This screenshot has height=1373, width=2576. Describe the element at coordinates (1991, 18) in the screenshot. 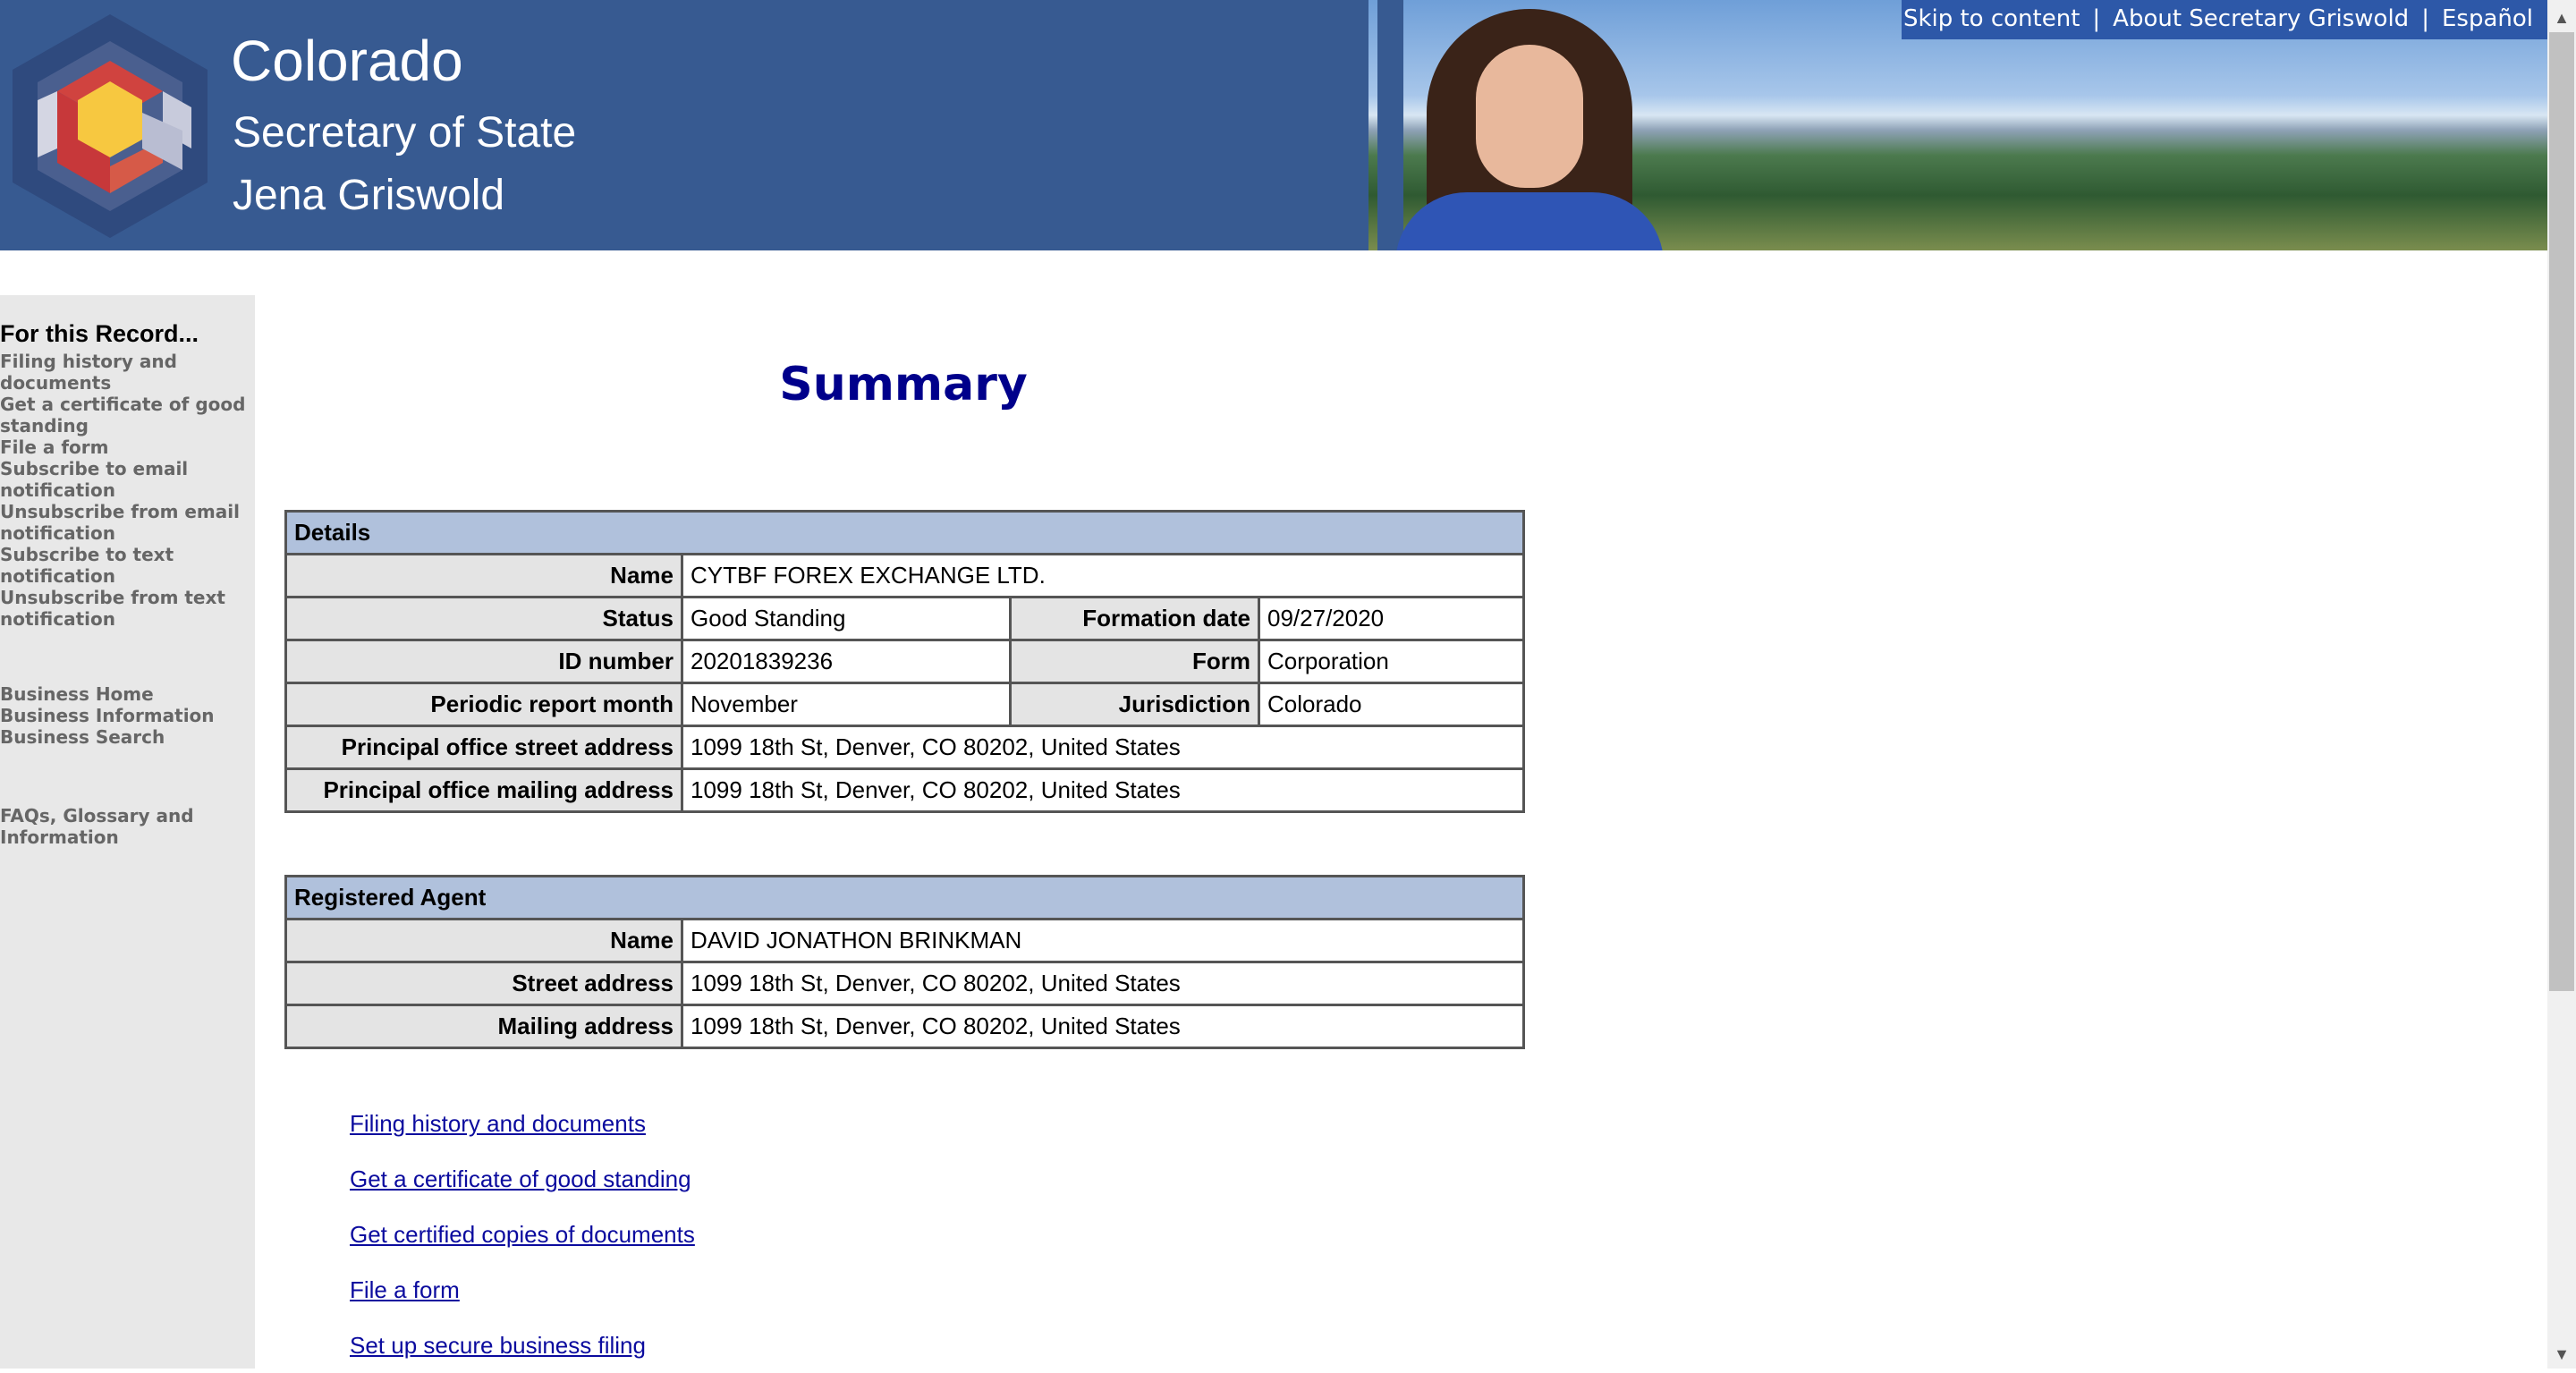

I see `skip-to-content-link: Skip to content` at that location.